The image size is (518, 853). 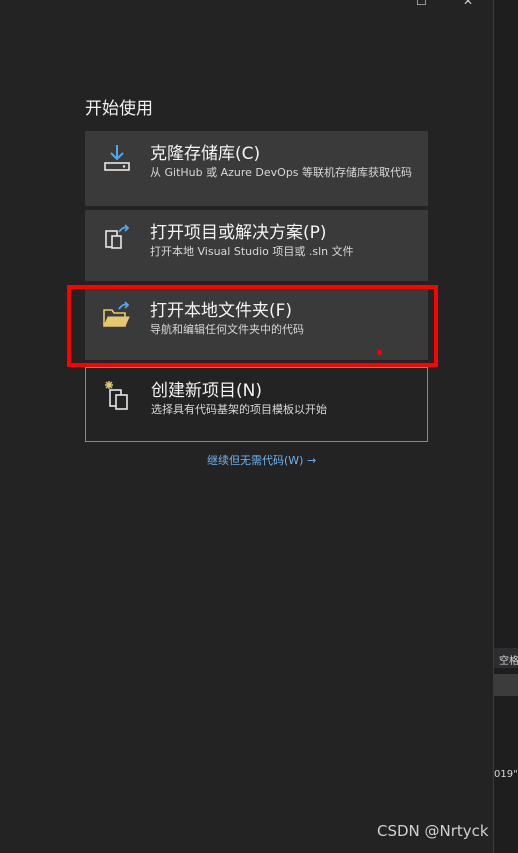 What do you see at coordinates (117, 236) in the screenshot?
I see `open-project-icon` at bounding box center [117, 236].